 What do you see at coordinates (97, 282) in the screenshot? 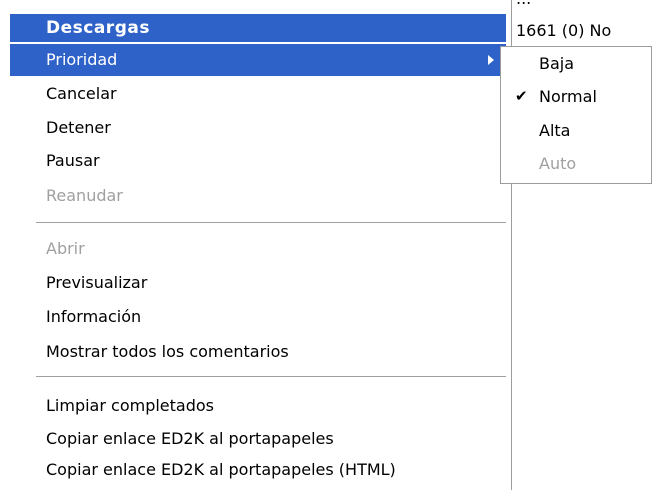
I see `menu-item-label: Previsualizar` at bounding box center [97, 282].